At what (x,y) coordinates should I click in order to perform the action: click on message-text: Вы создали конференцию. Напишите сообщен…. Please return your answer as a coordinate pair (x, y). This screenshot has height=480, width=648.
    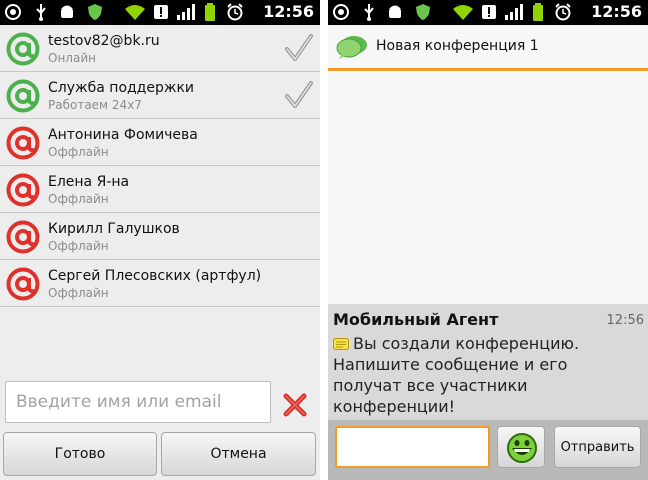
    Looking at the image, I should click on (456, 375).